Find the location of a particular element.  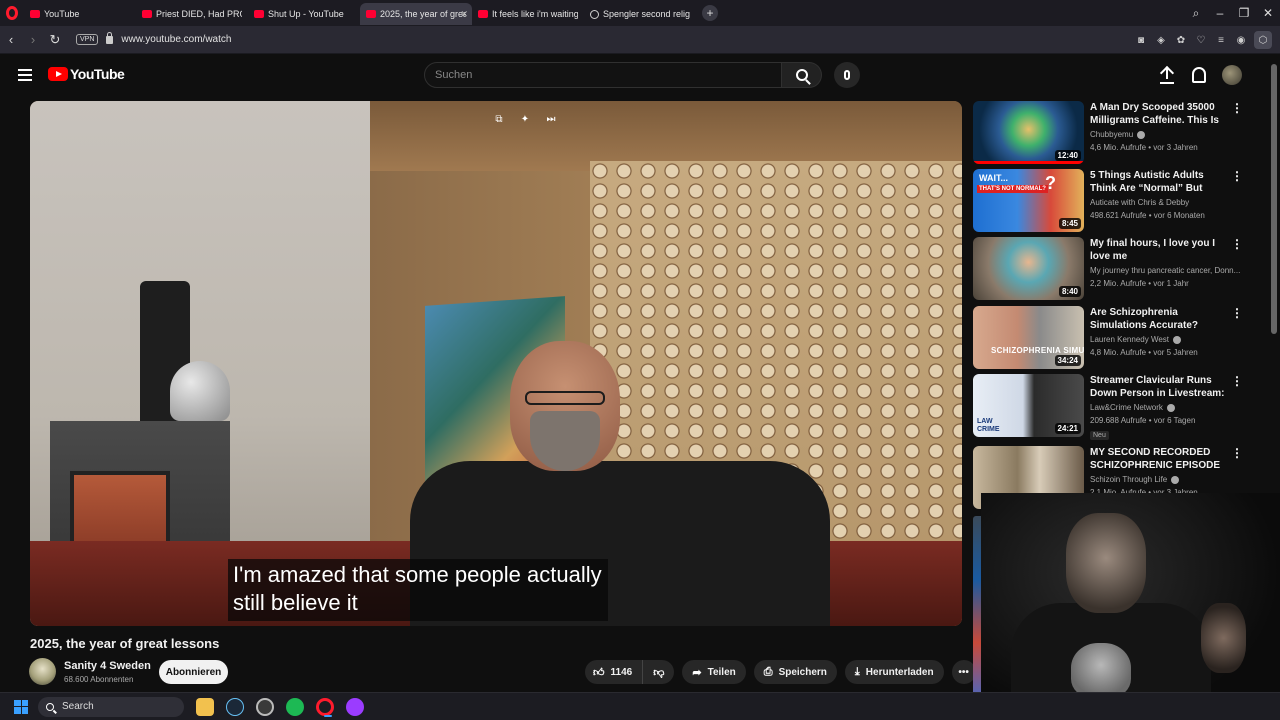

more-actions-button: ••• is located at coordinates (963, 672).